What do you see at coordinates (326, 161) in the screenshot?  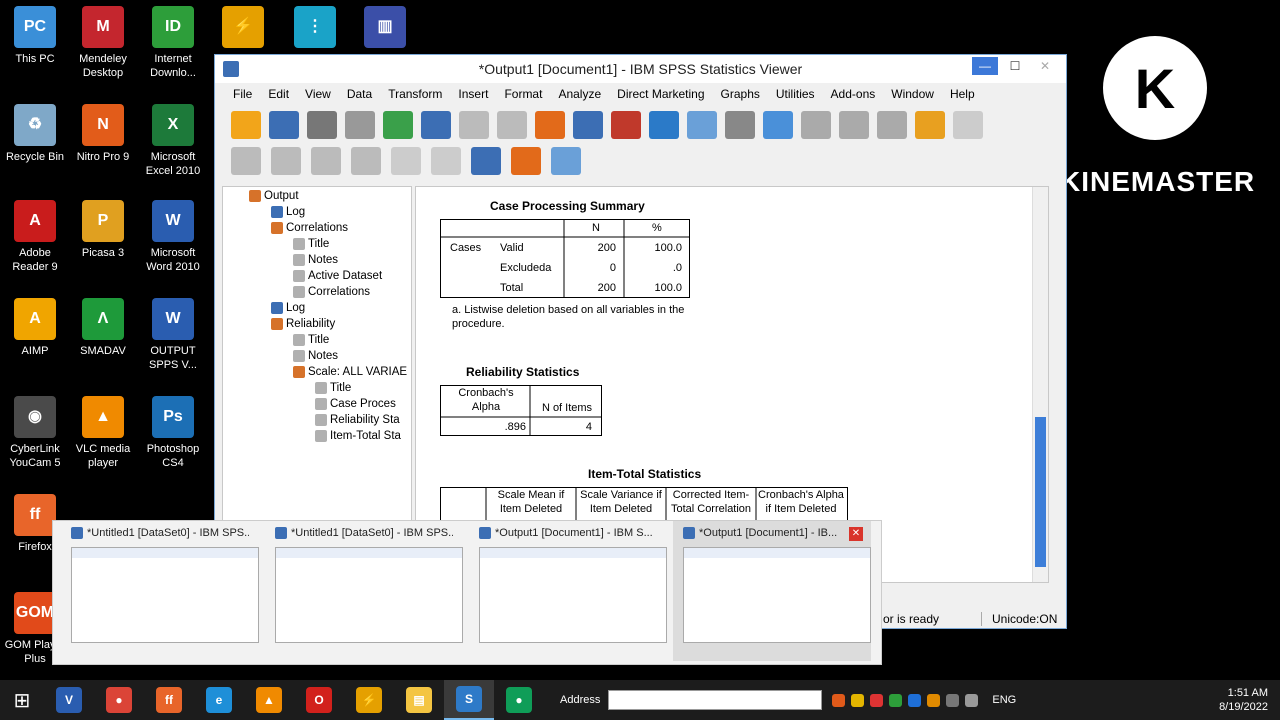 I see `expand-icon` at bounding box center [326, 161].